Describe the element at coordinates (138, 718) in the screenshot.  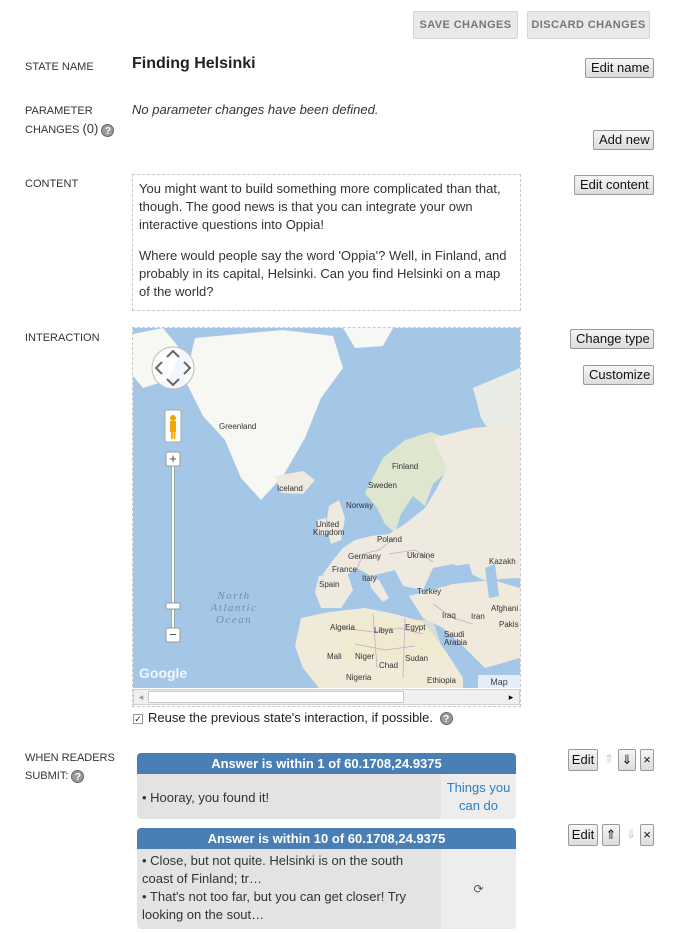
I see `reuse-checkbox: ✓` at that location.